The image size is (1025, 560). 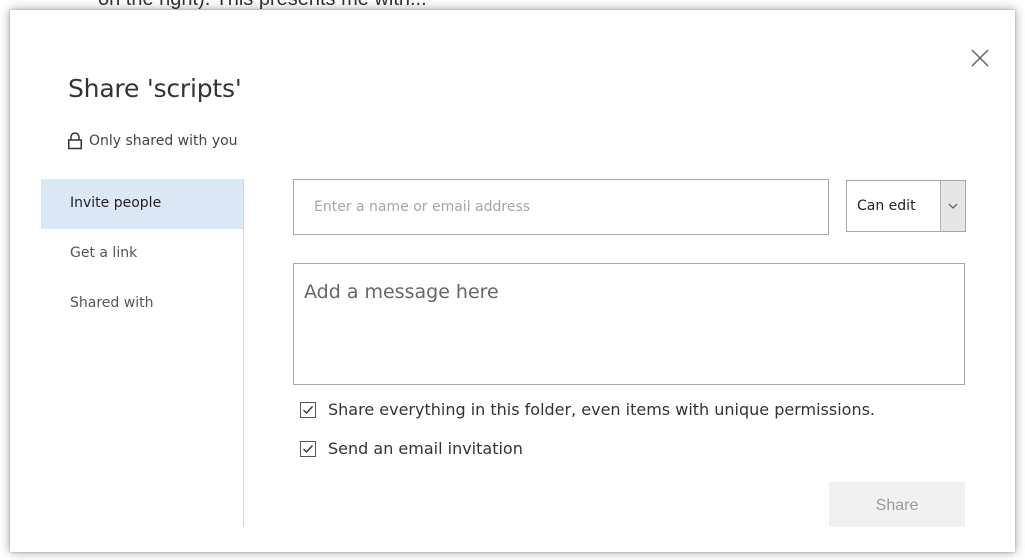 I want to click on send-email-label: Send an email invitation, so click(x=425, y=448).